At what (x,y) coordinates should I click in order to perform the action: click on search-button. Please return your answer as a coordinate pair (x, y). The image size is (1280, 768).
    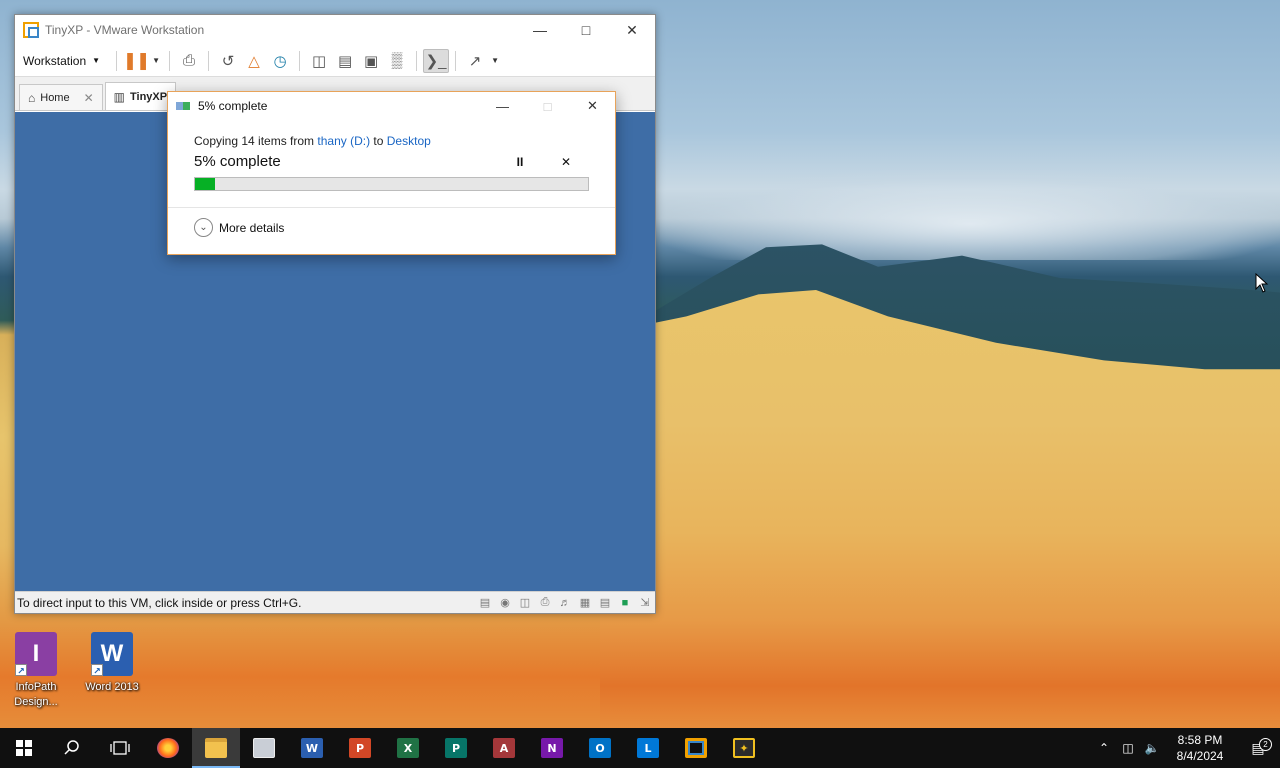
    Looking at the image, I should click on (72, 748).